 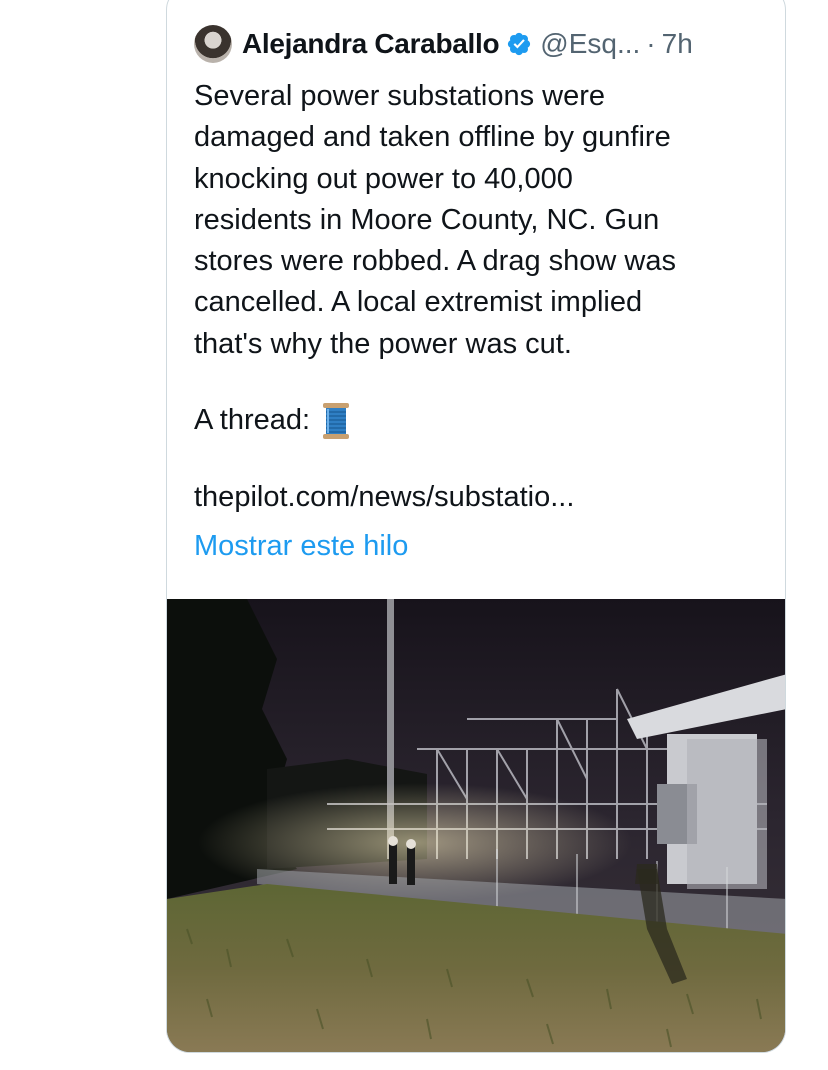 What do you see at coordinates (383, 343) in the screenshot?
I see `tweet-text-line: that's why the power was cut.` at bounding box center [383, 343].